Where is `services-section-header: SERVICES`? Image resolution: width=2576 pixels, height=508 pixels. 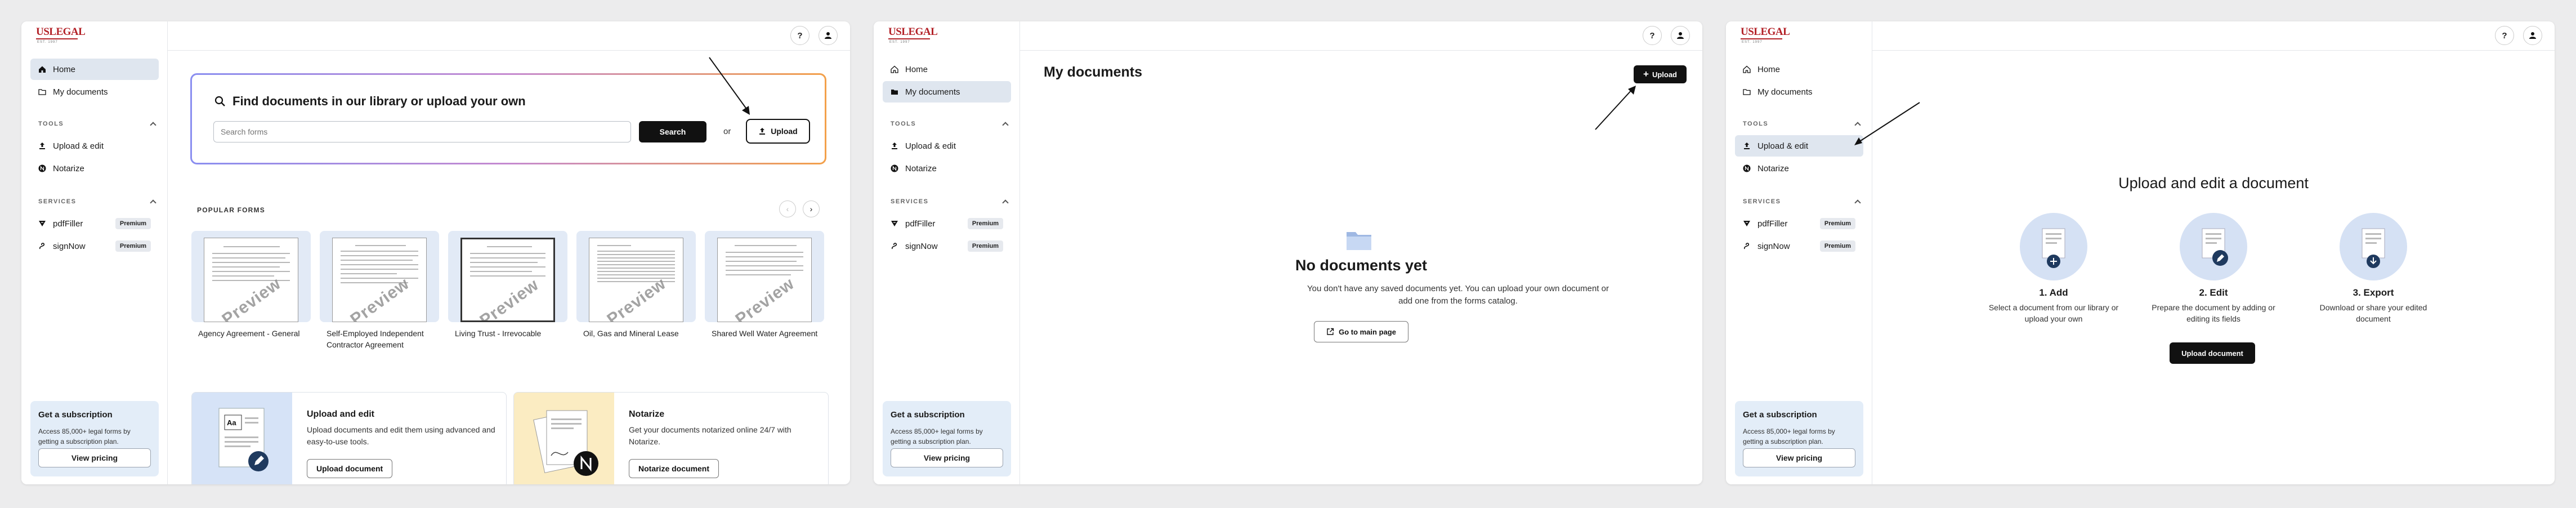 services-section-header: SERVICES is located at coordinates (57, 201).